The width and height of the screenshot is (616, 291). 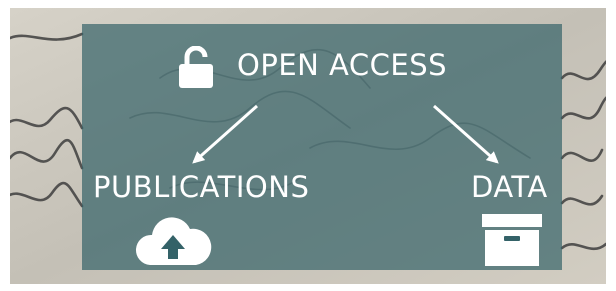 I want to click on arrow-to-publications, so click(x=225, y=134).